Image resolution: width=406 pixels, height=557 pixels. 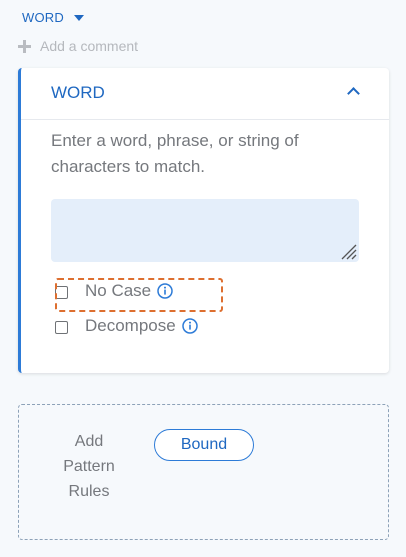 What do you see at coordinates (89, 46) in the screenshot?
I see `add-comment-label: Add a comment` at bounding box center [89, 46].